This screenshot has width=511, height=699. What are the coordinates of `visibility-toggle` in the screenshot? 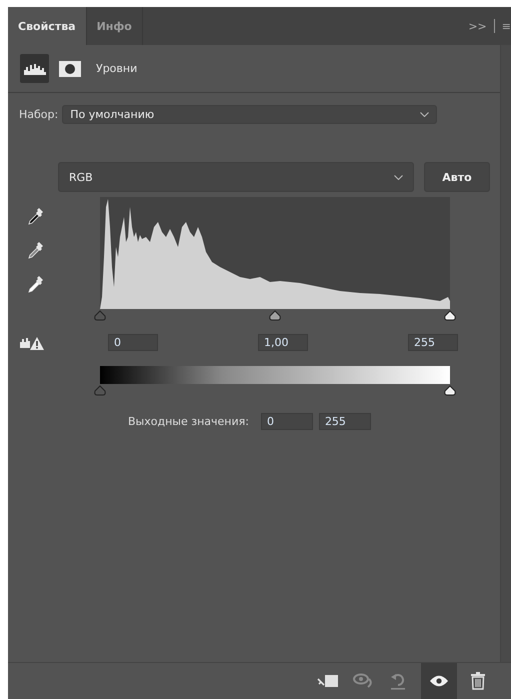 It's located at (439, 681).